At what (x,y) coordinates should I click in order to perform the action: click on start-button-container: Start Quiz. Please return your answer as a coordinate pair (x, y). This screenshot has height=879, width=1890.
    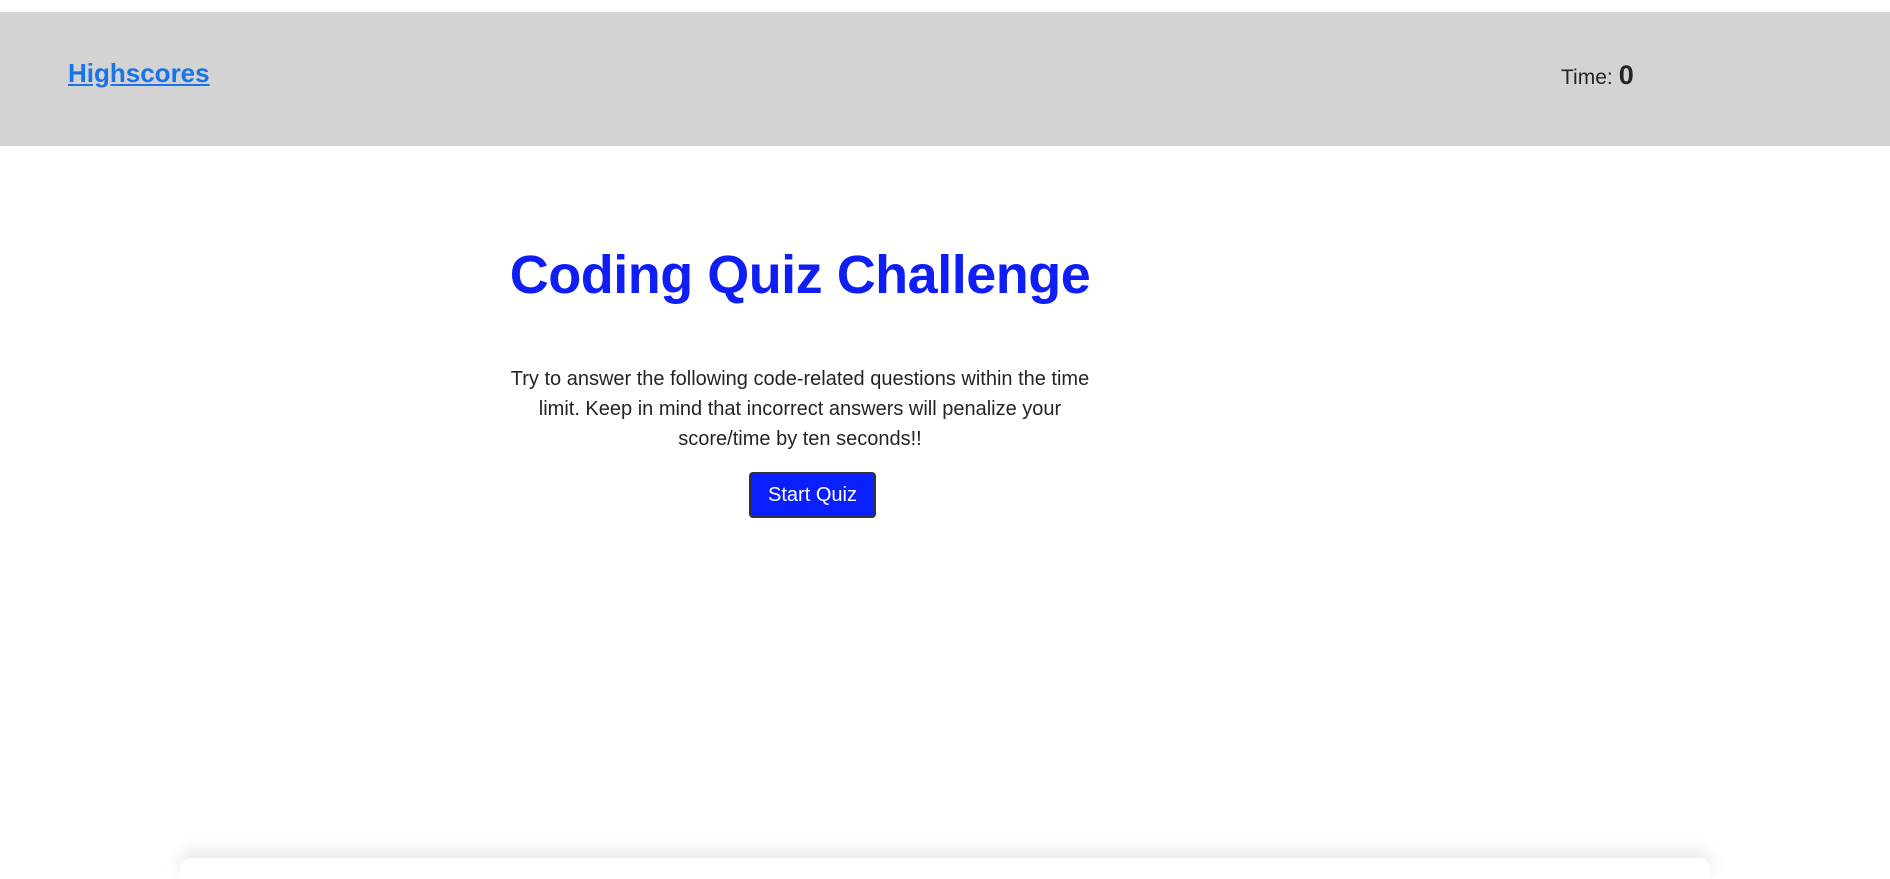
    Looking at the image, I should click on (800, 494).